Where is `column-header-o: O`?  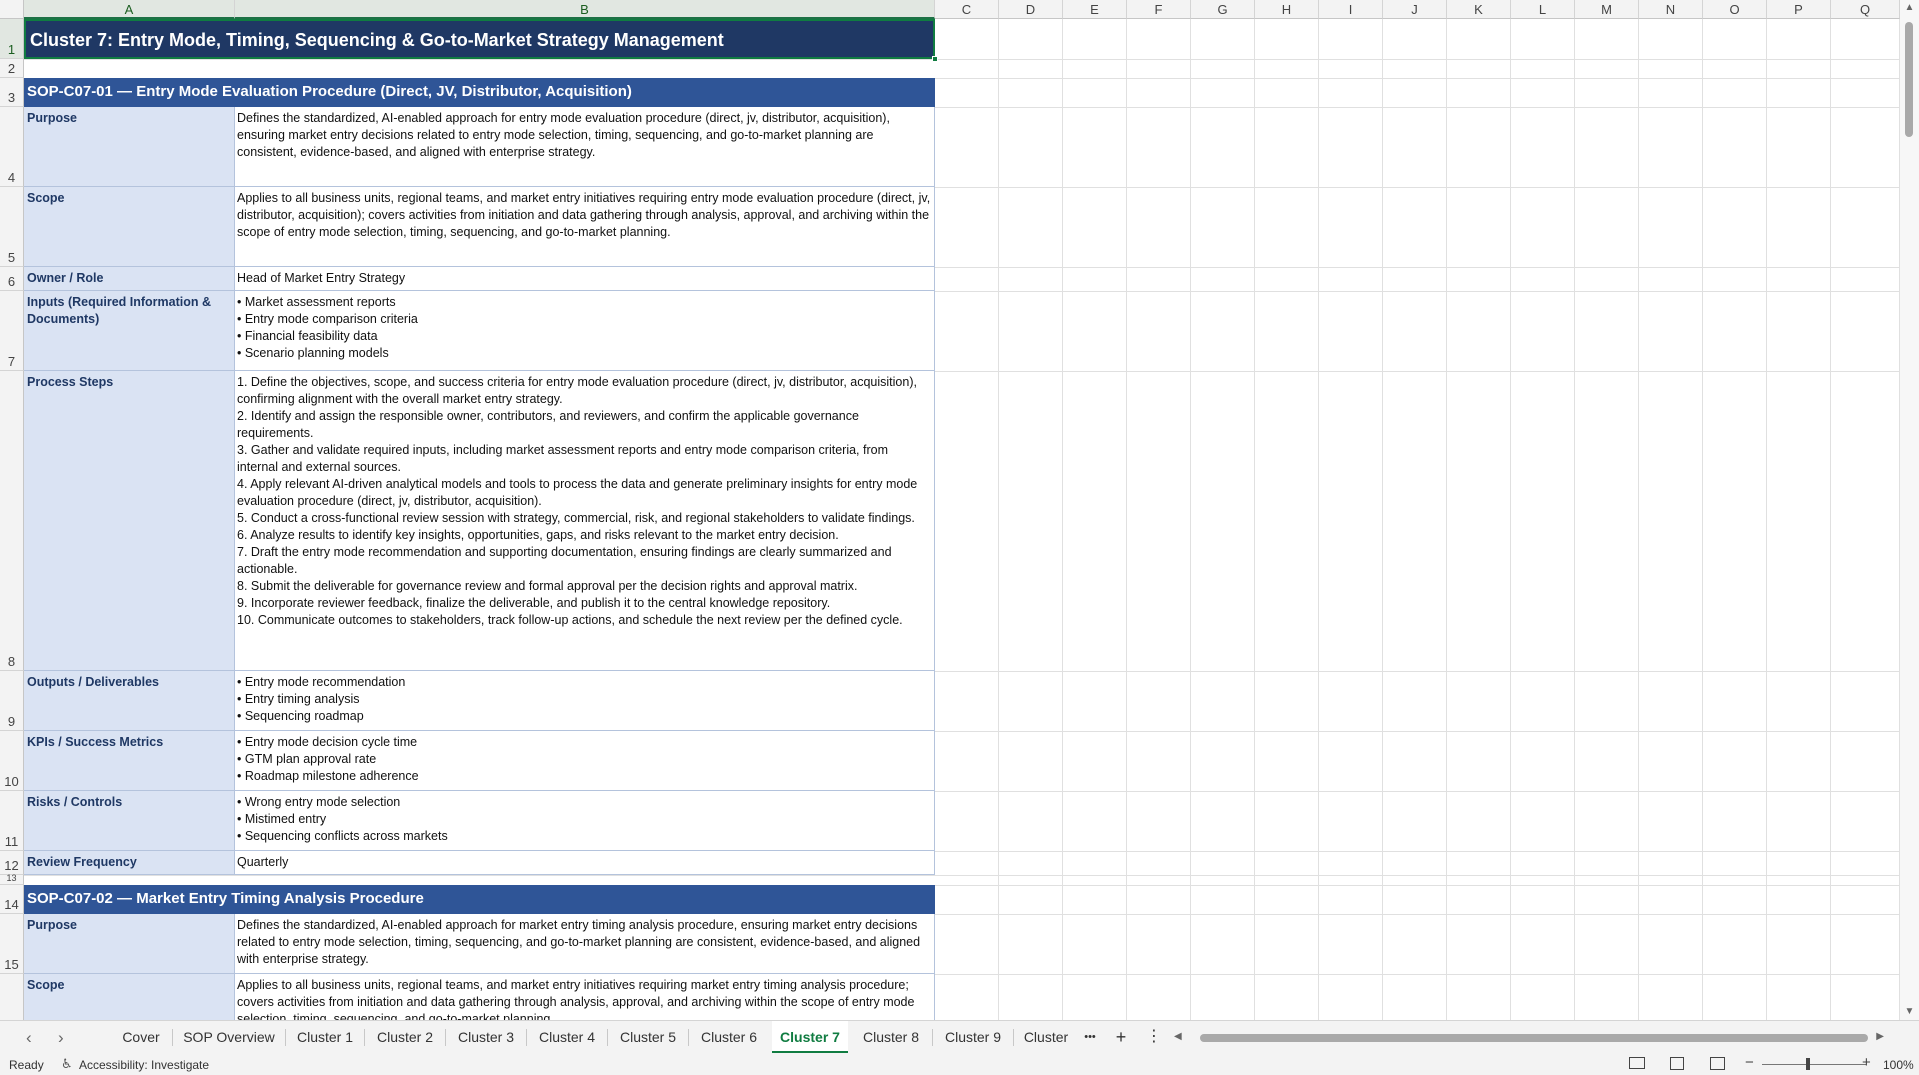 column-header-o: O is located at coordinates (1735, 9).